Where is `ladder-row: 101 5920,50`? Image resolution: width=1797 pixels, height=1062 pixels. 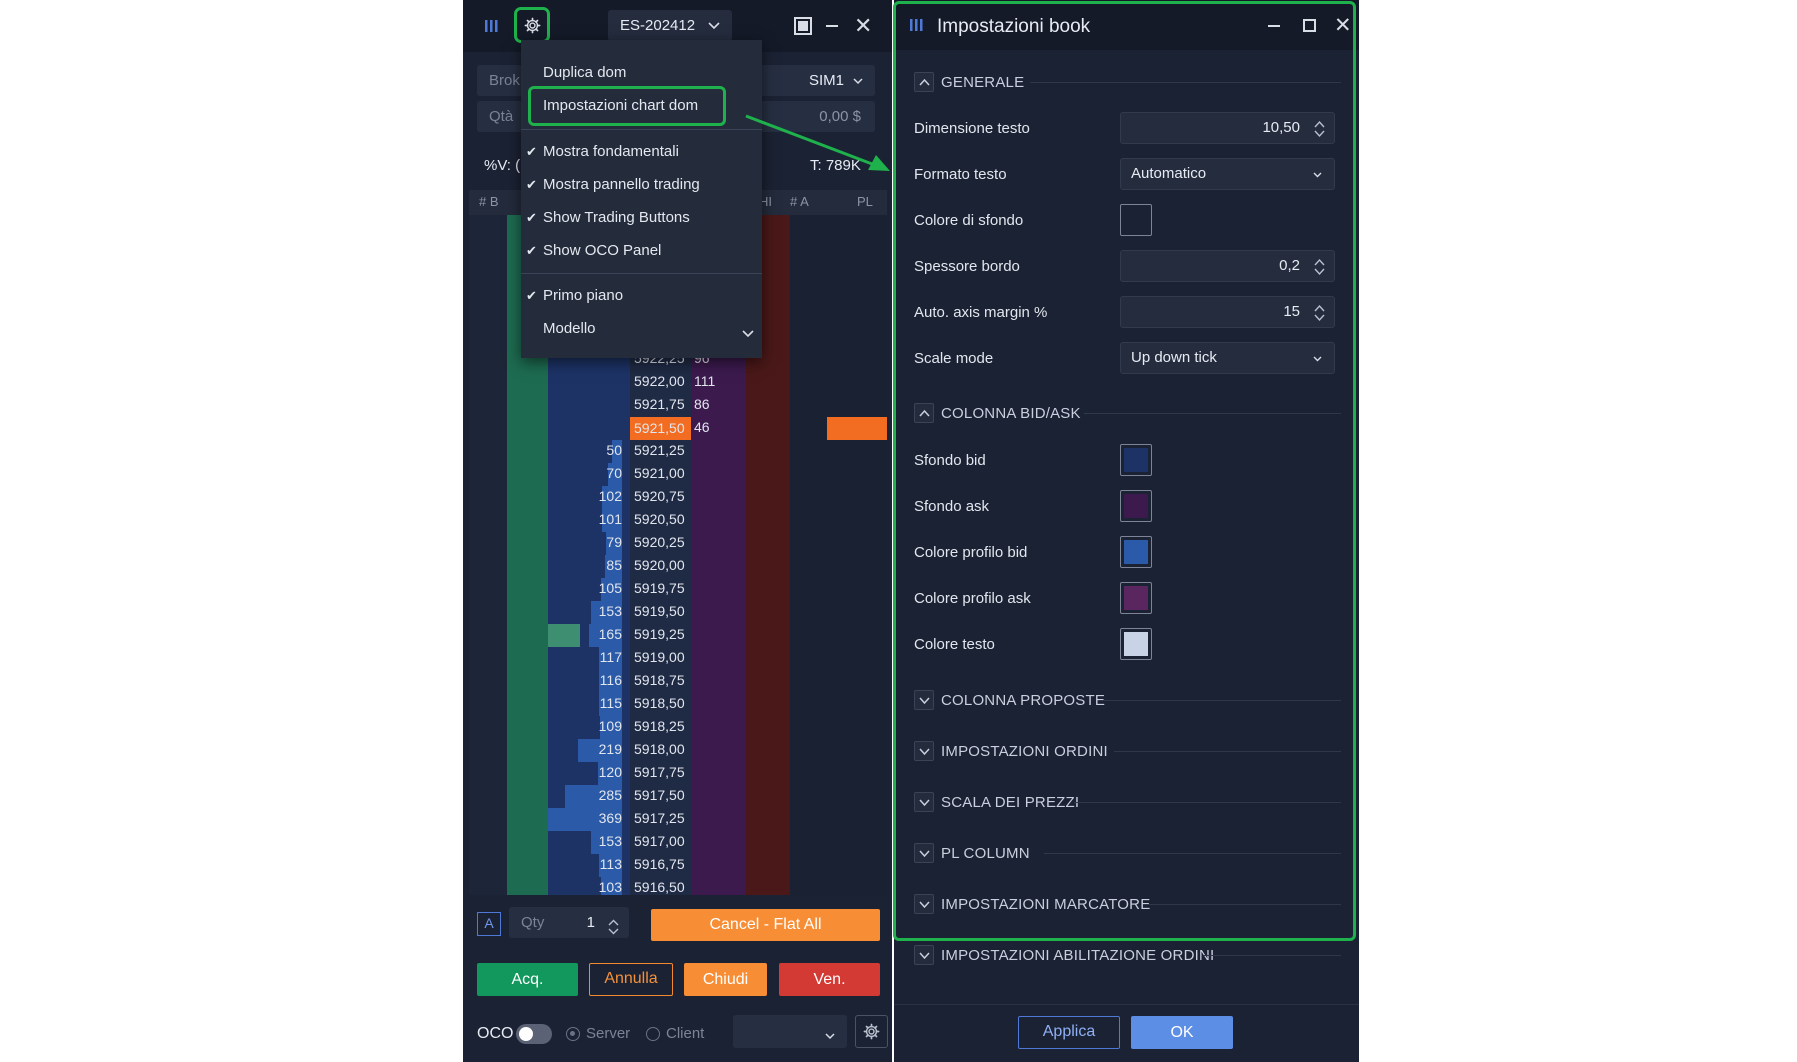 ladder-row: 101 5920,50 is located at coordinates (678, 520).